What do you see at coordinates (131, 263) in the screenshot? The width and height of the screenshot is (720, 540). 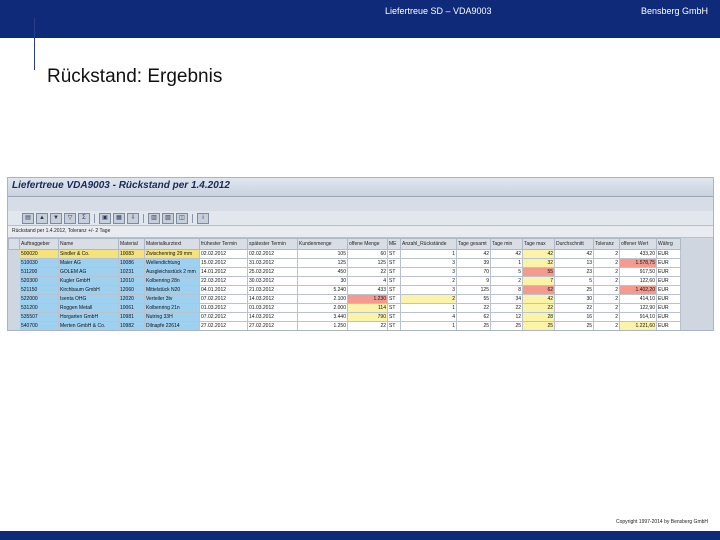 I see `table-cell: 10086` at bounding box center [131, 263].